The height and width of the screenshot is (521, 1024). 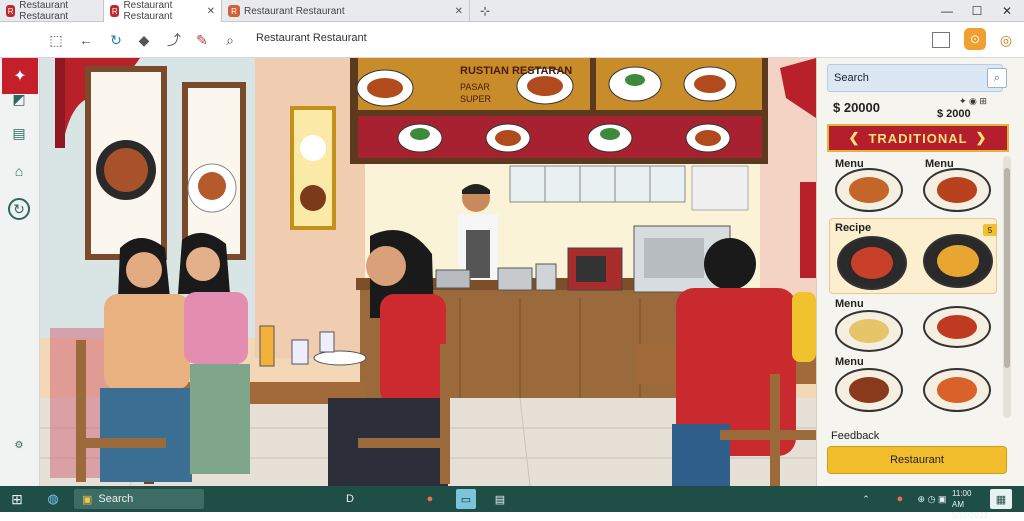 I want to click on tray-icons: ⊕ ◷ ▣, so click(x=932, y=499).